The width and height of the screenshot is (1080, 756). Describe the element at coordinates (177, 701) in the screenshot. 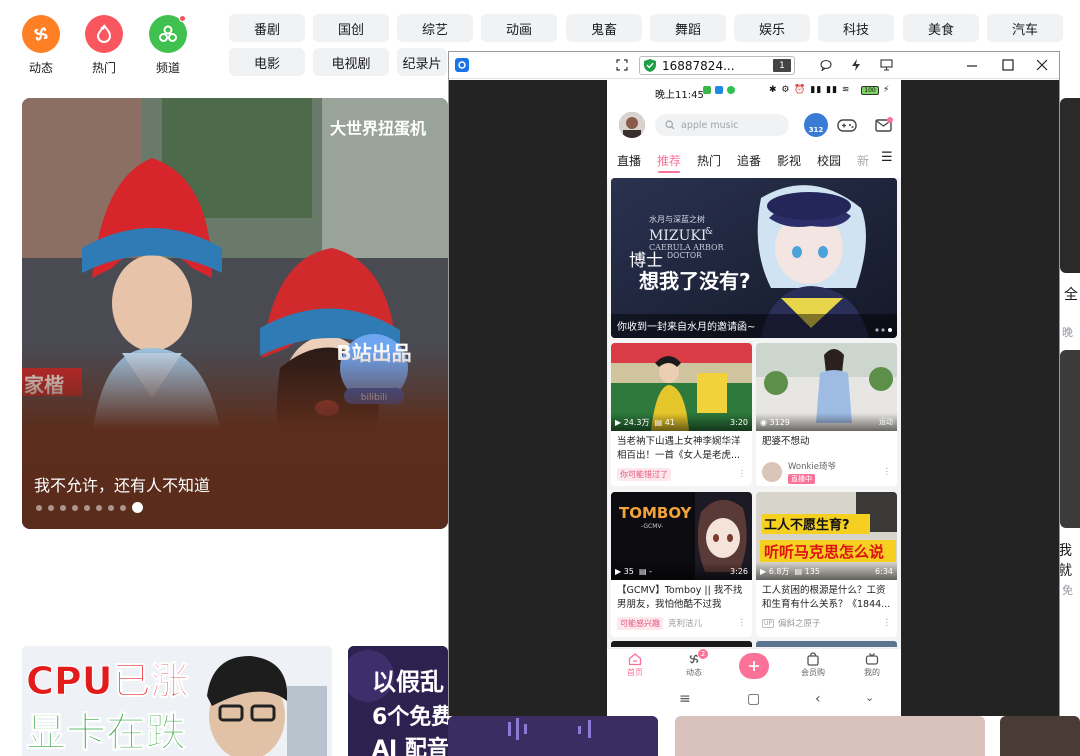

I see `video-card-cpu: CPU已涨 显卡在跌` at that location.